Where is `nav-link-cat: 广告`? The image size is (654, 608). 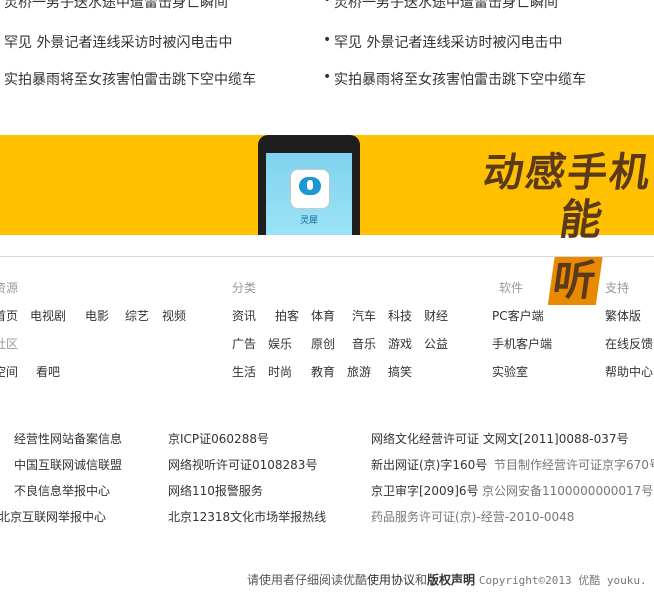 nav-link-cat: 广告 is located at coordinates (244, 343).